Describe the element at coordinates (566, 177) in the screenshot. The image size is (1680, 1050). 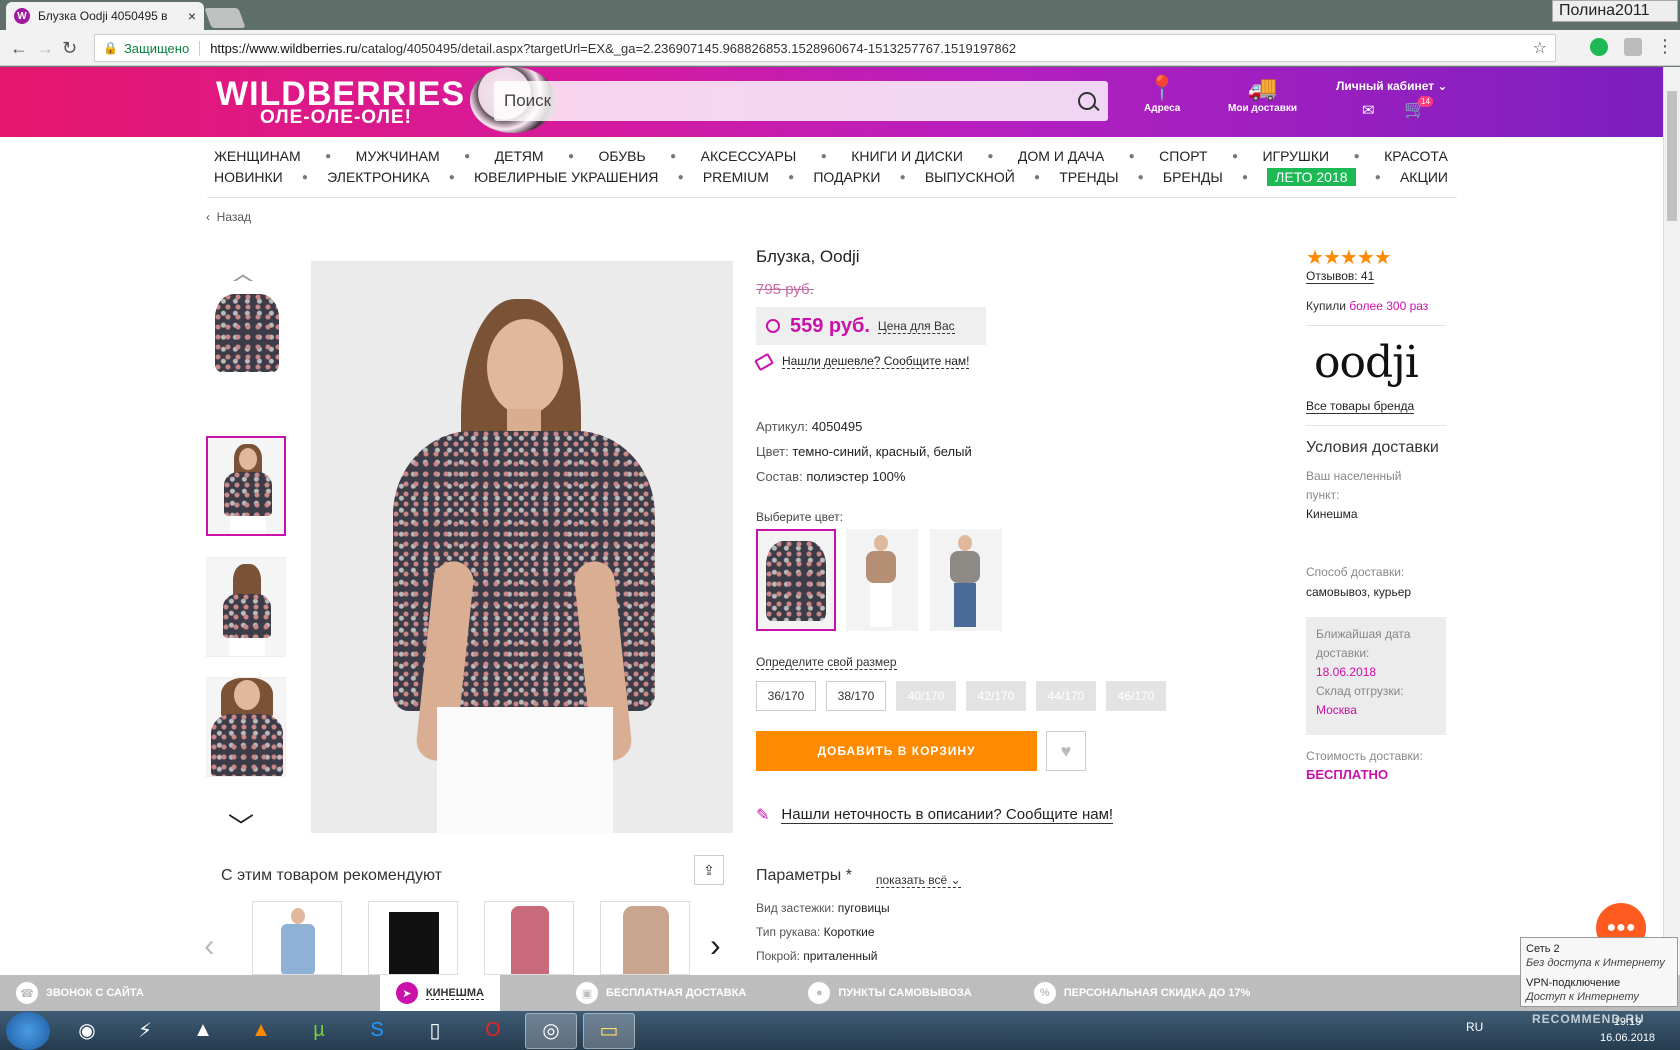
I see `menu-item: ЮВЕЛИРНЫЕ УКРАШЕНИЯ` at that location.